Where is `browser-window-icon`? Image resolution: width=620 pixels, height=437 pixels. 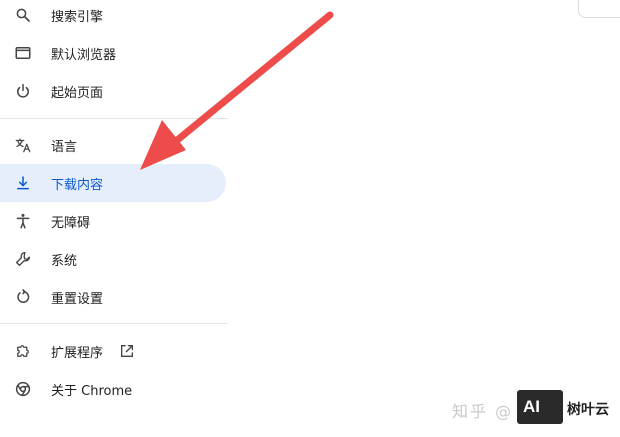
browser-window-icon is located at coordinates (23, 53).